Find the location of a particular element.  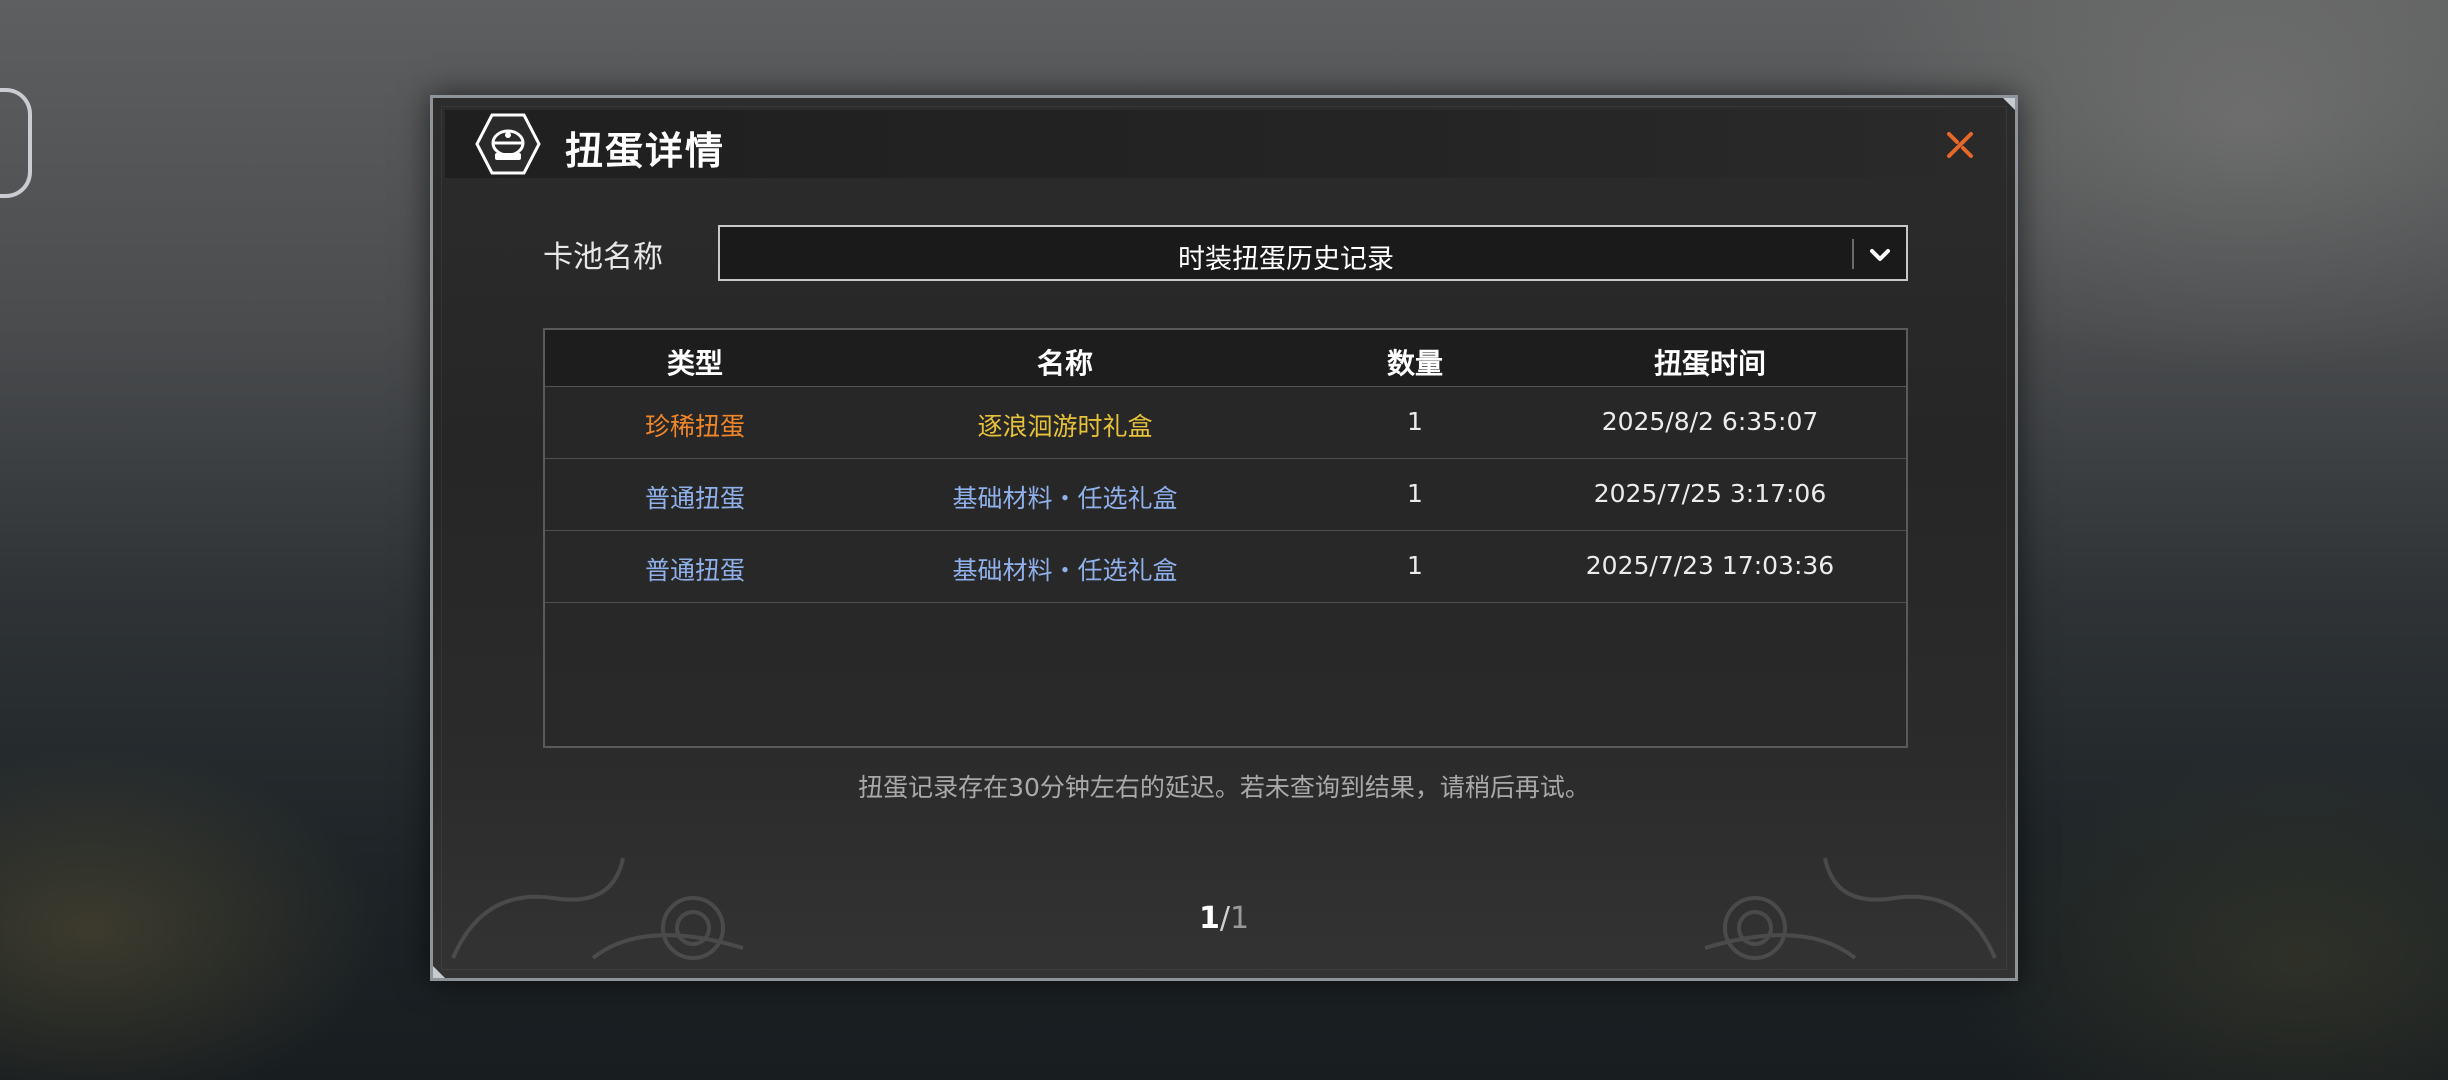

delay-notice: 扭蛋记录存在30分钟左右的延迟。若未查询到结果，请稍后再试。 is located at coordinates (1224, 787).